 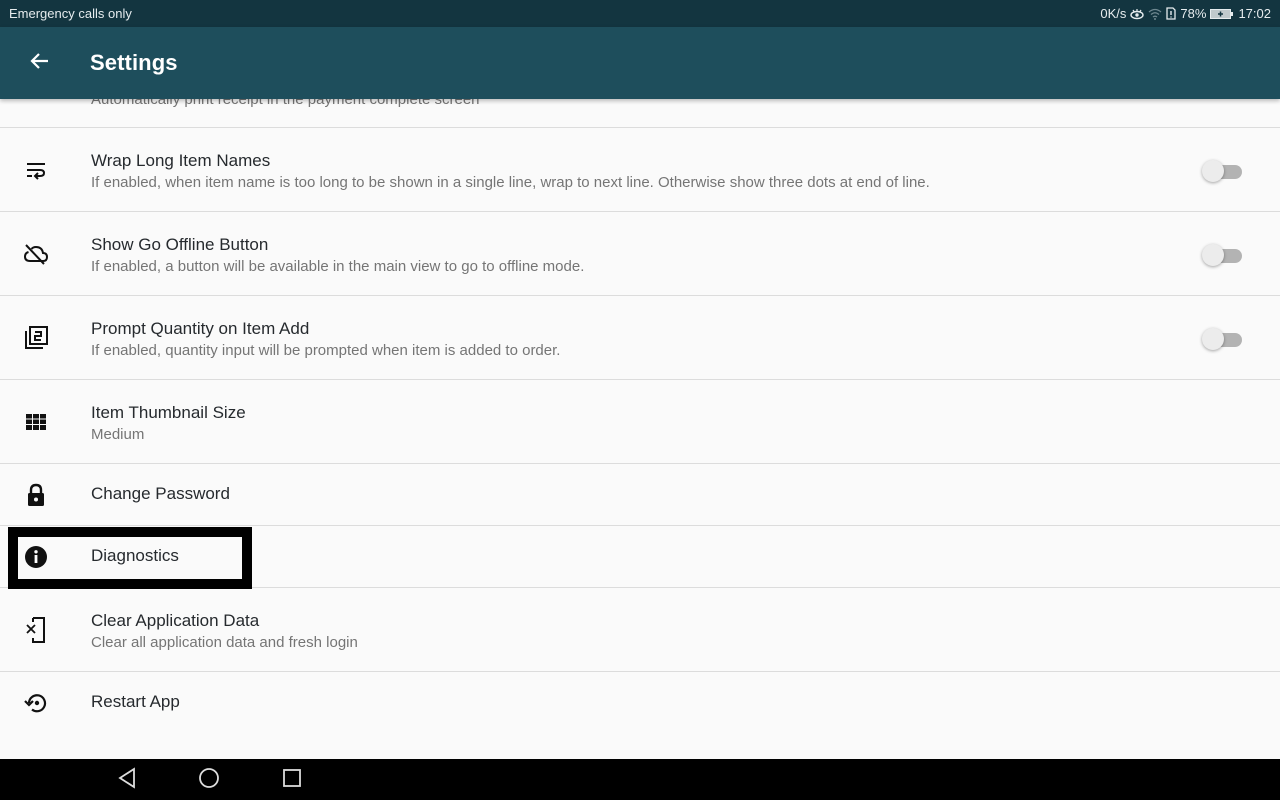 I want to click on battery-percent: 78%, so click(x=1193, y=13).